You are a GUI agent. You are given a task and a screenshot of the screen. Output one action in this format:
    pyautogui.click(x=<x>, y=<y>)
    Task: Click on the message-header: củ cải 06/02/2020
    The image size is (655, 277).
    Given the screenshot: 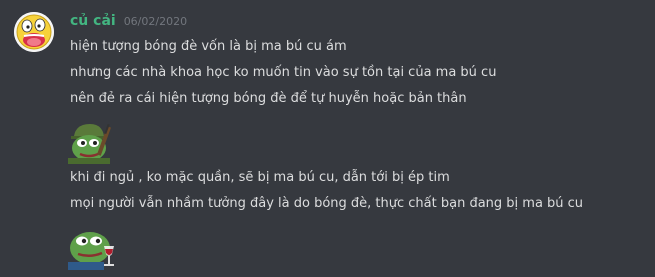 What is the action you would take?
    pyautogui.click(x=128, y=23)
    